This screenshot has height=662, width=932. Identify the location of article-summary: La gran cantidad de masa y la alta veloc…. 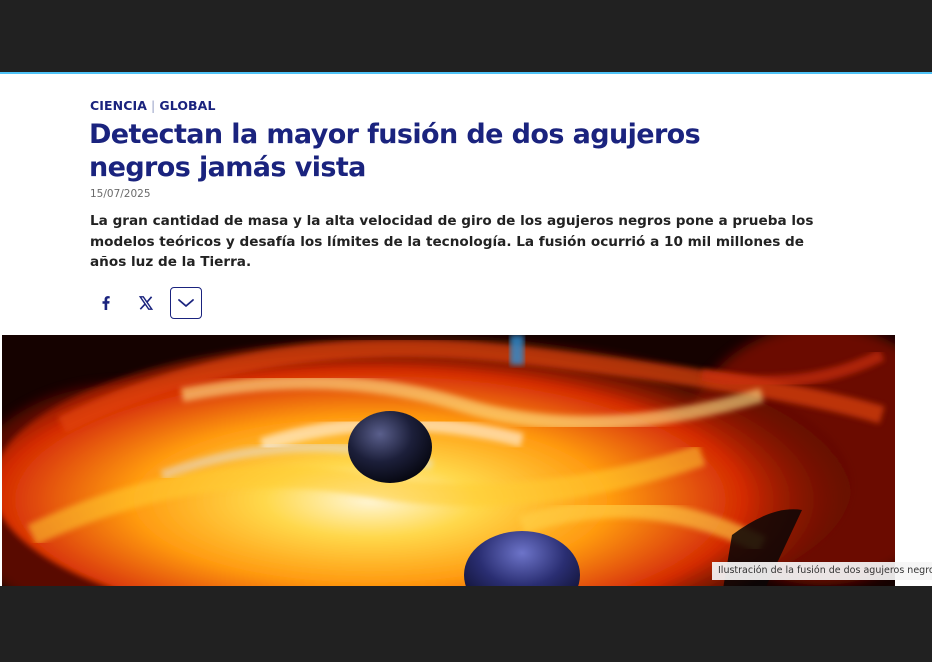
(452, 242).